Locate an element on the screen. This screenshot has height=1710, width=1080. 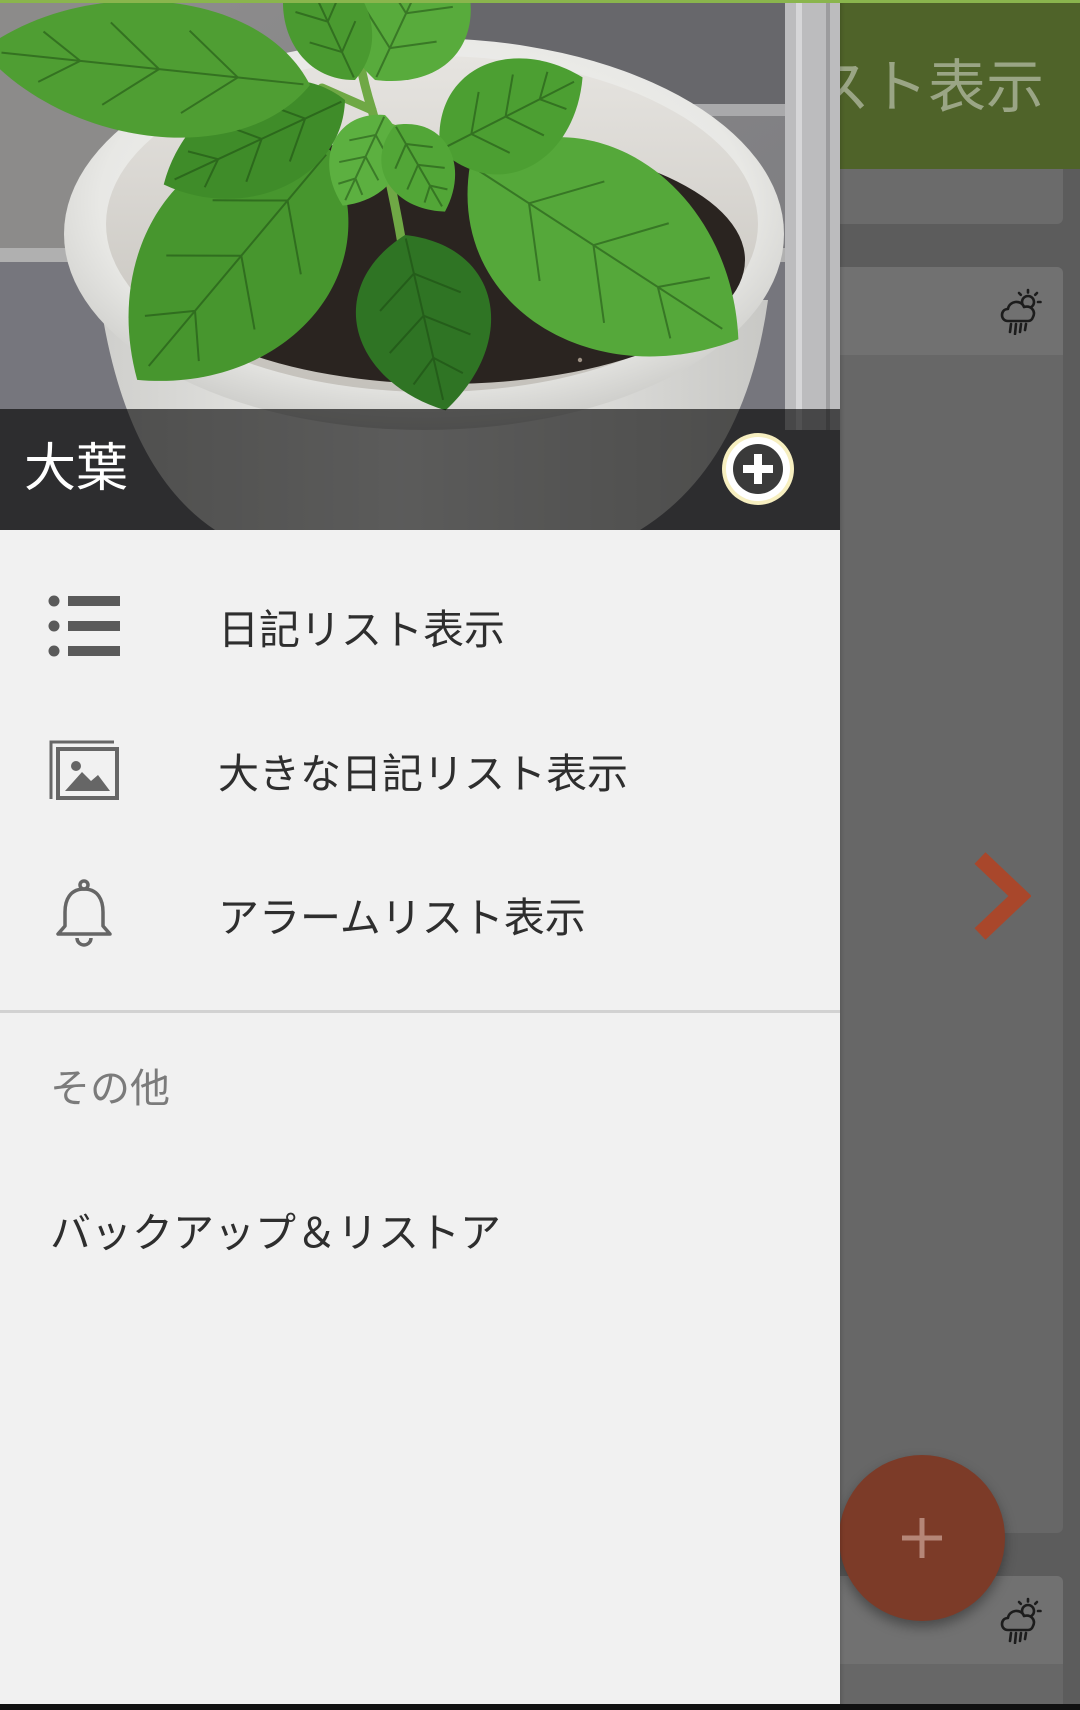
menu-item-label: アラームリスト表示 is located at coordinates (402, 918).